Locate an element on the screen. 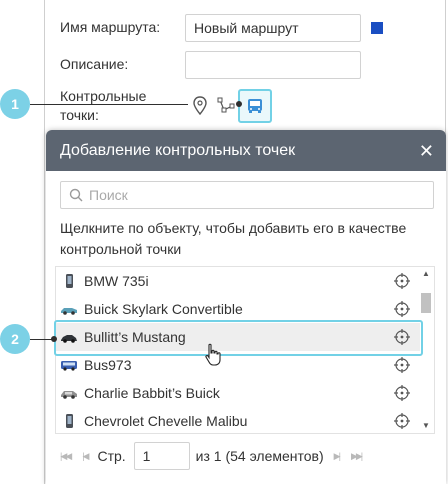 Image resolution: width=448 pixels, height=484 pixels. checkpoints-label-line2: точки: is located at coordinates (79, 115).